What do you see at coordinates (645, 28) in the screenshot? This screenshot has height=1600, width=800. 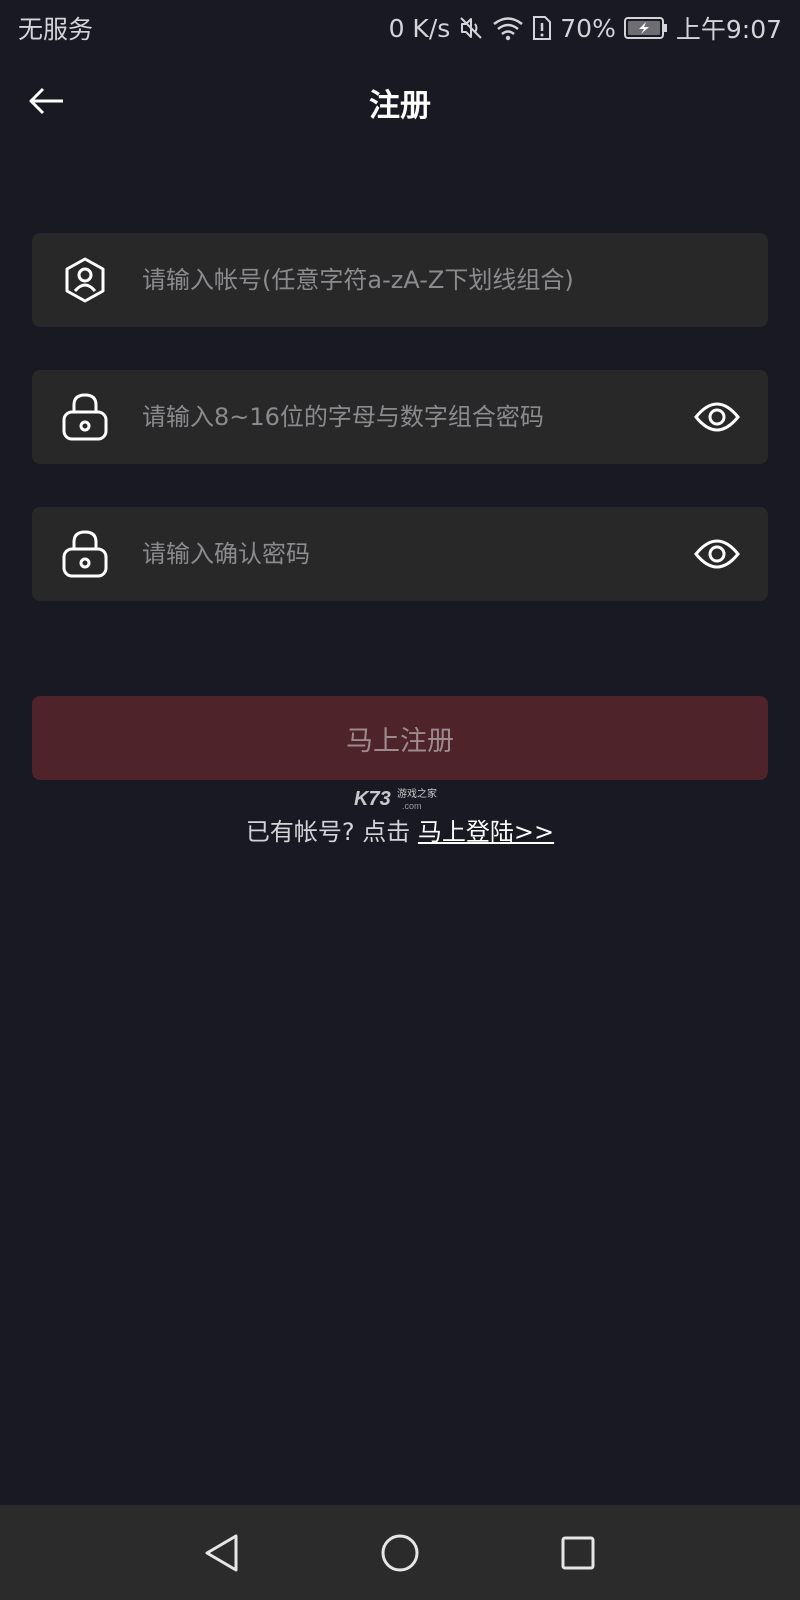 I see `battery-charging-icon` at bounding box center [645, 28].